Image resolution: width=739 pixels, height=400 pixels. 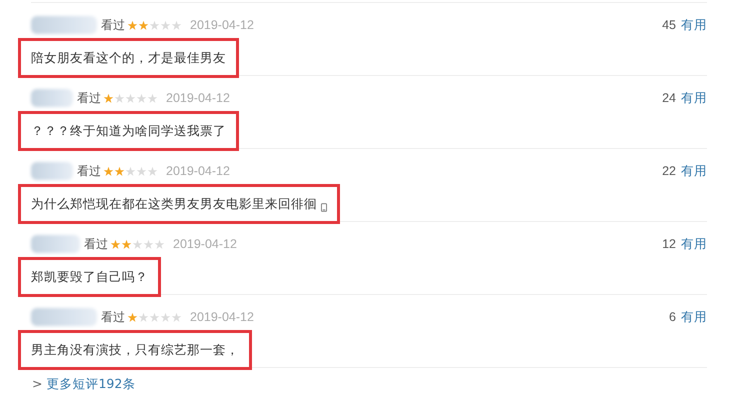 I want to click on vote-count: 6, so click(x=672, y=317).